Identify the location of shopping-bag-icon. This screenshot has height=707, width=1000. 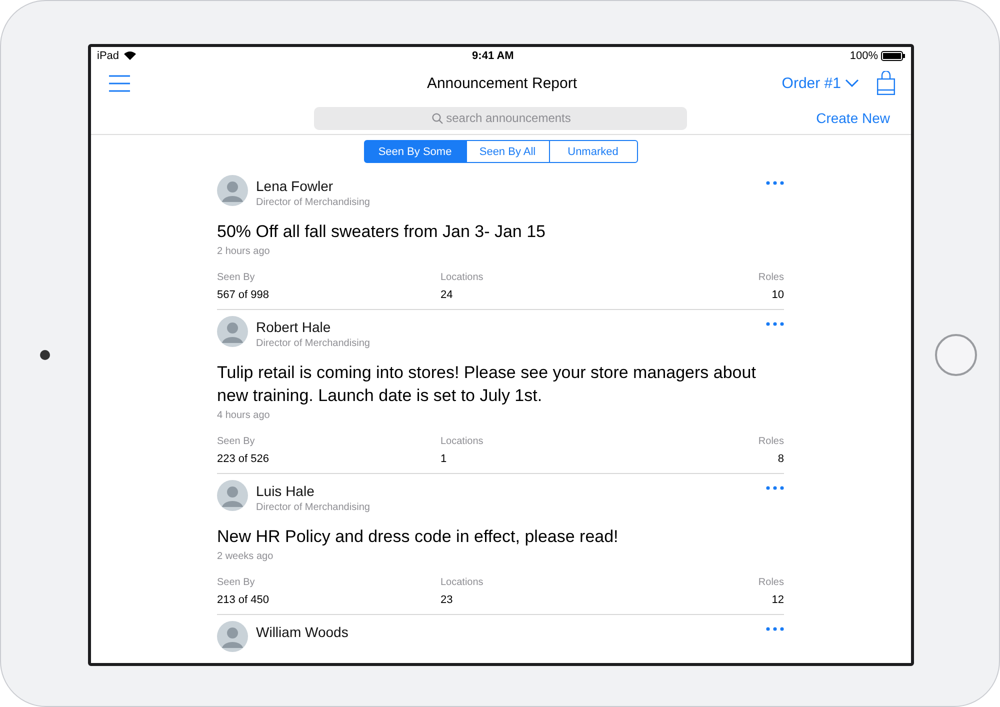
(886, 83).